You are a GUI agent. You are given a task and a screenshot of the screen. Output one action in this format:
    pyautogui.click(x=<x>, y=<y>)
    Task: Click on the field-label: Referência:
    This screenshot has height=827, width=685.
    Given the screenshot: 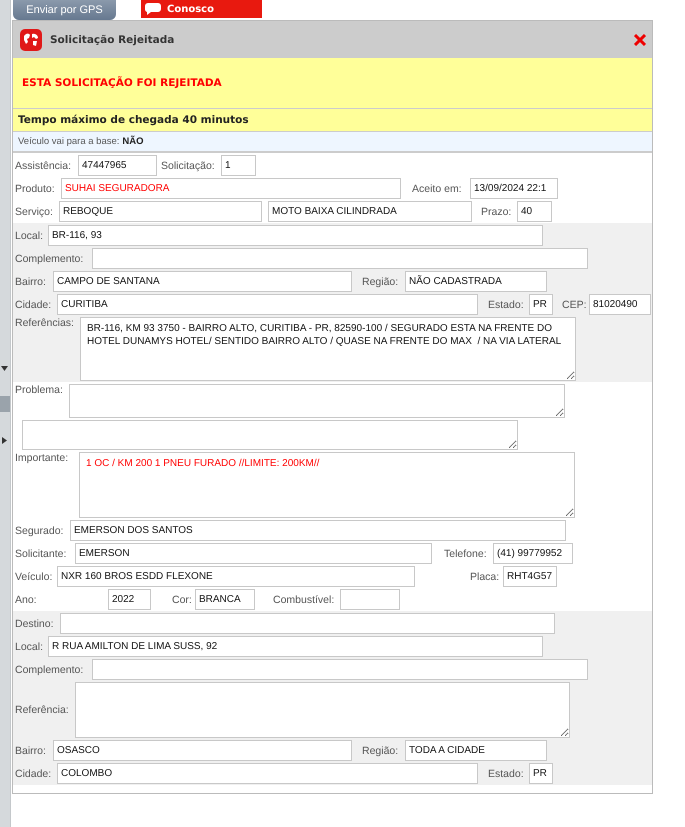 What is the action you would take?
    pyautogui.click(x=42, y=710)
    